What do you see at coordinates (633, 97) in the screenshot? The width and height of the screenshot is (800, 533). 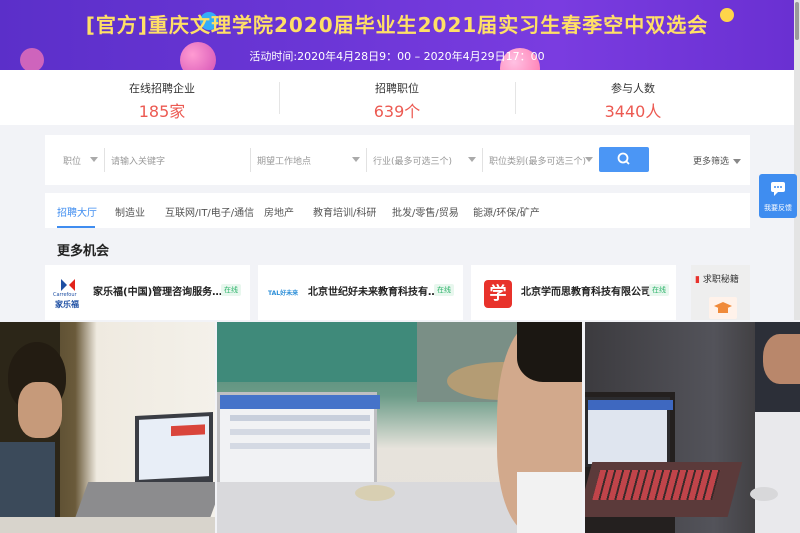 I see `stat-participants: 参与人数 3440人` at bounding box center [633, 97].